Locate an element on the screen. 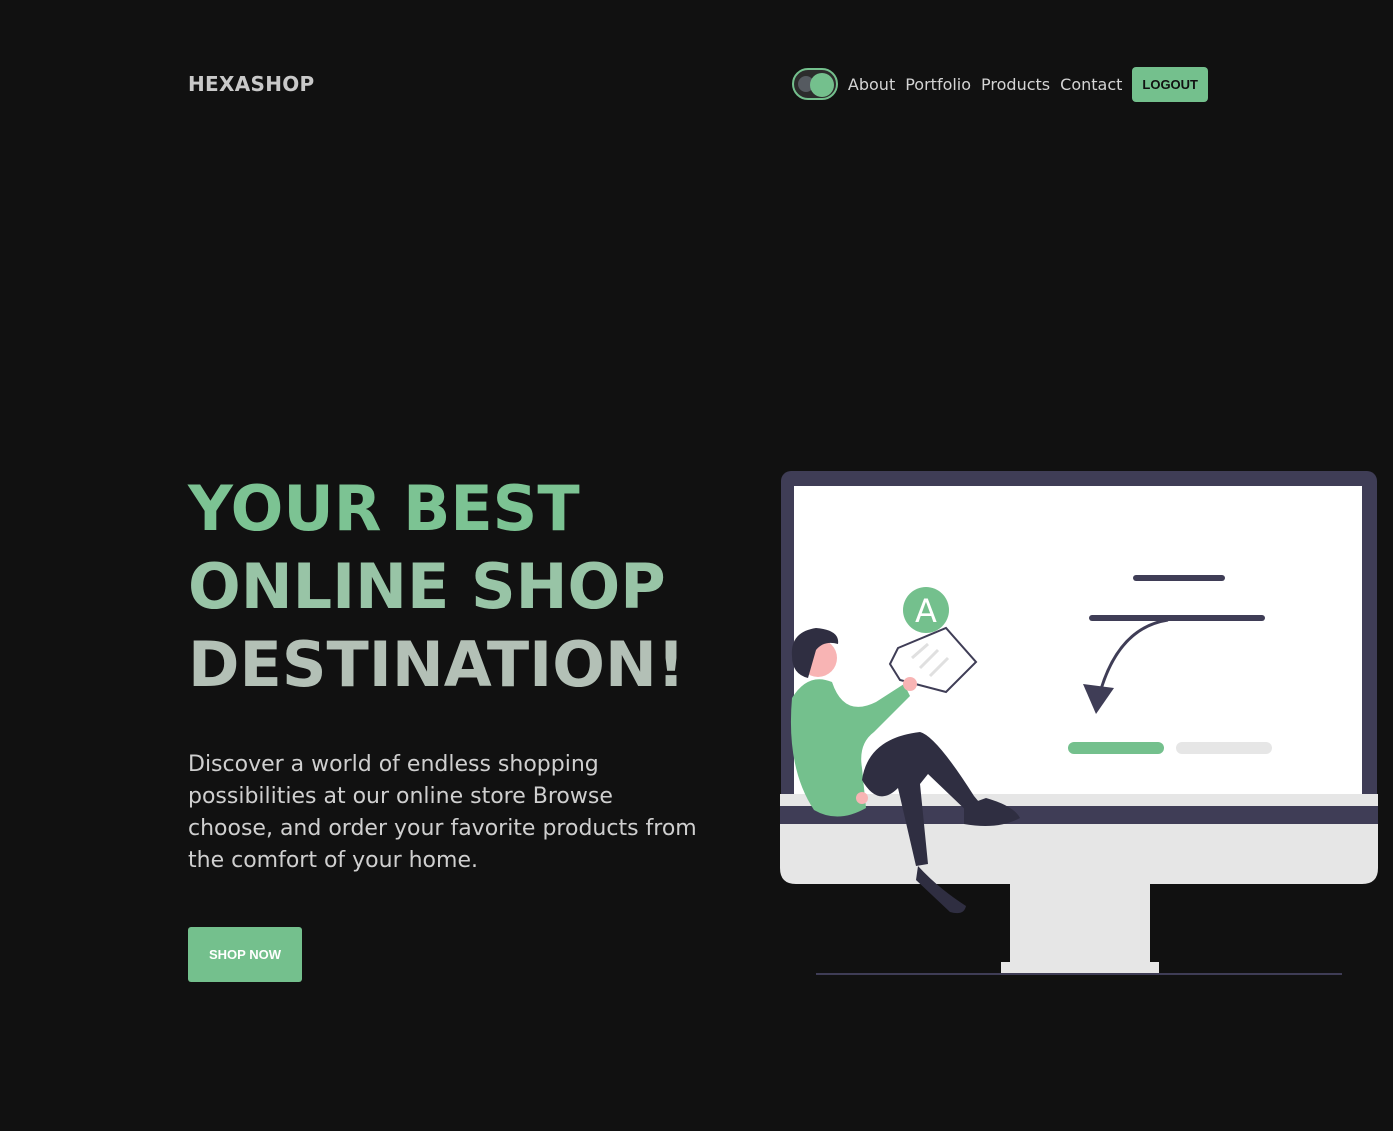 The image size is (1393, 1131). monitor-bezel is located at coordinates (1079, 815).